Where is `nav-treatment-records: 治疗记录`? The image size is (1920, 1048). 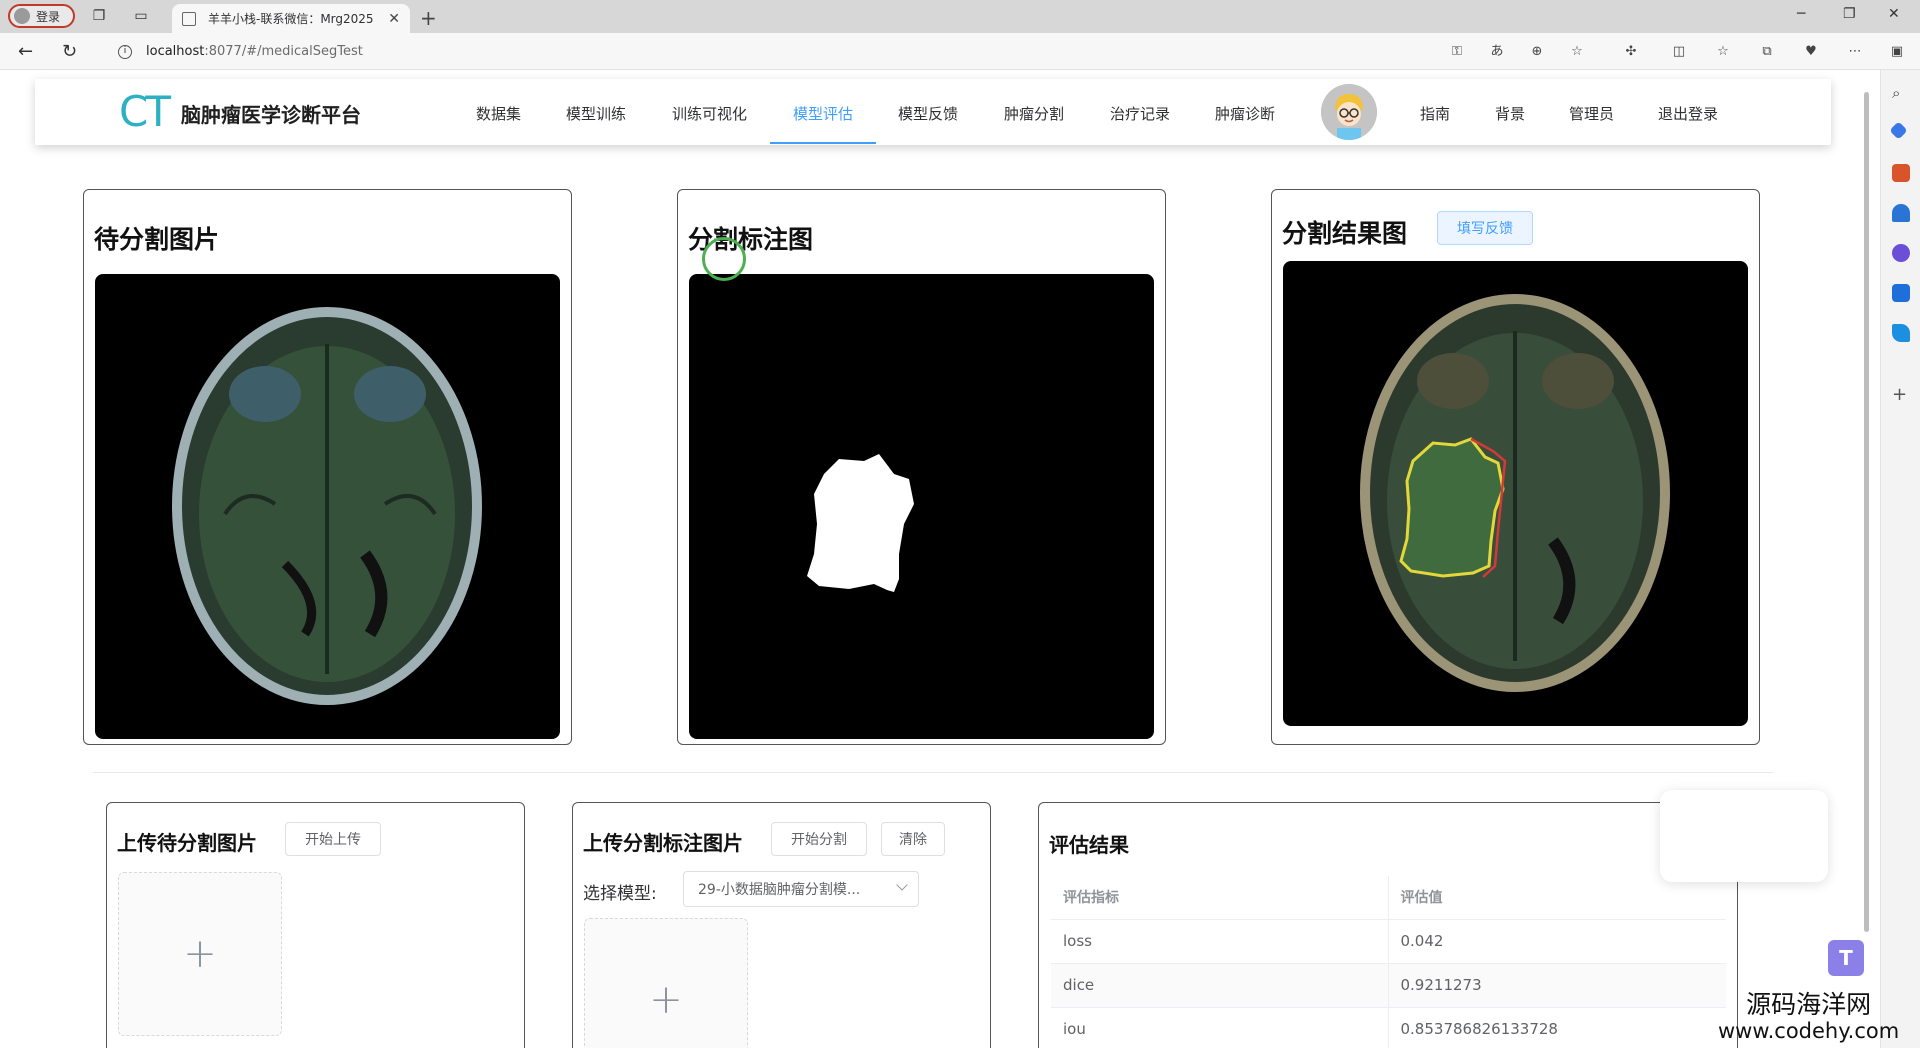
nav-treatment-records: 治疗记录 is located at coordinates (1140, 113).